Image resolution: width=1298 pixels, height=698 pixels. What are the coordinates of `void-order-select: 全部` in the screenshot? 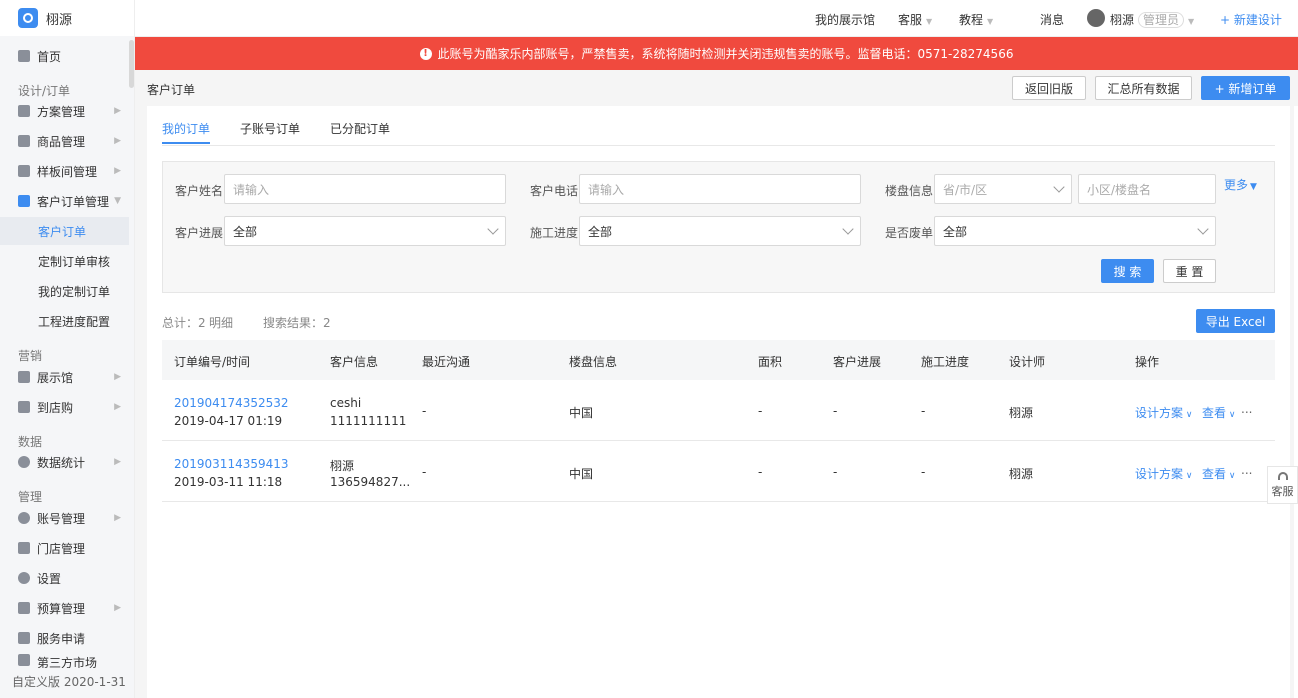 It's located at (1075, 231).